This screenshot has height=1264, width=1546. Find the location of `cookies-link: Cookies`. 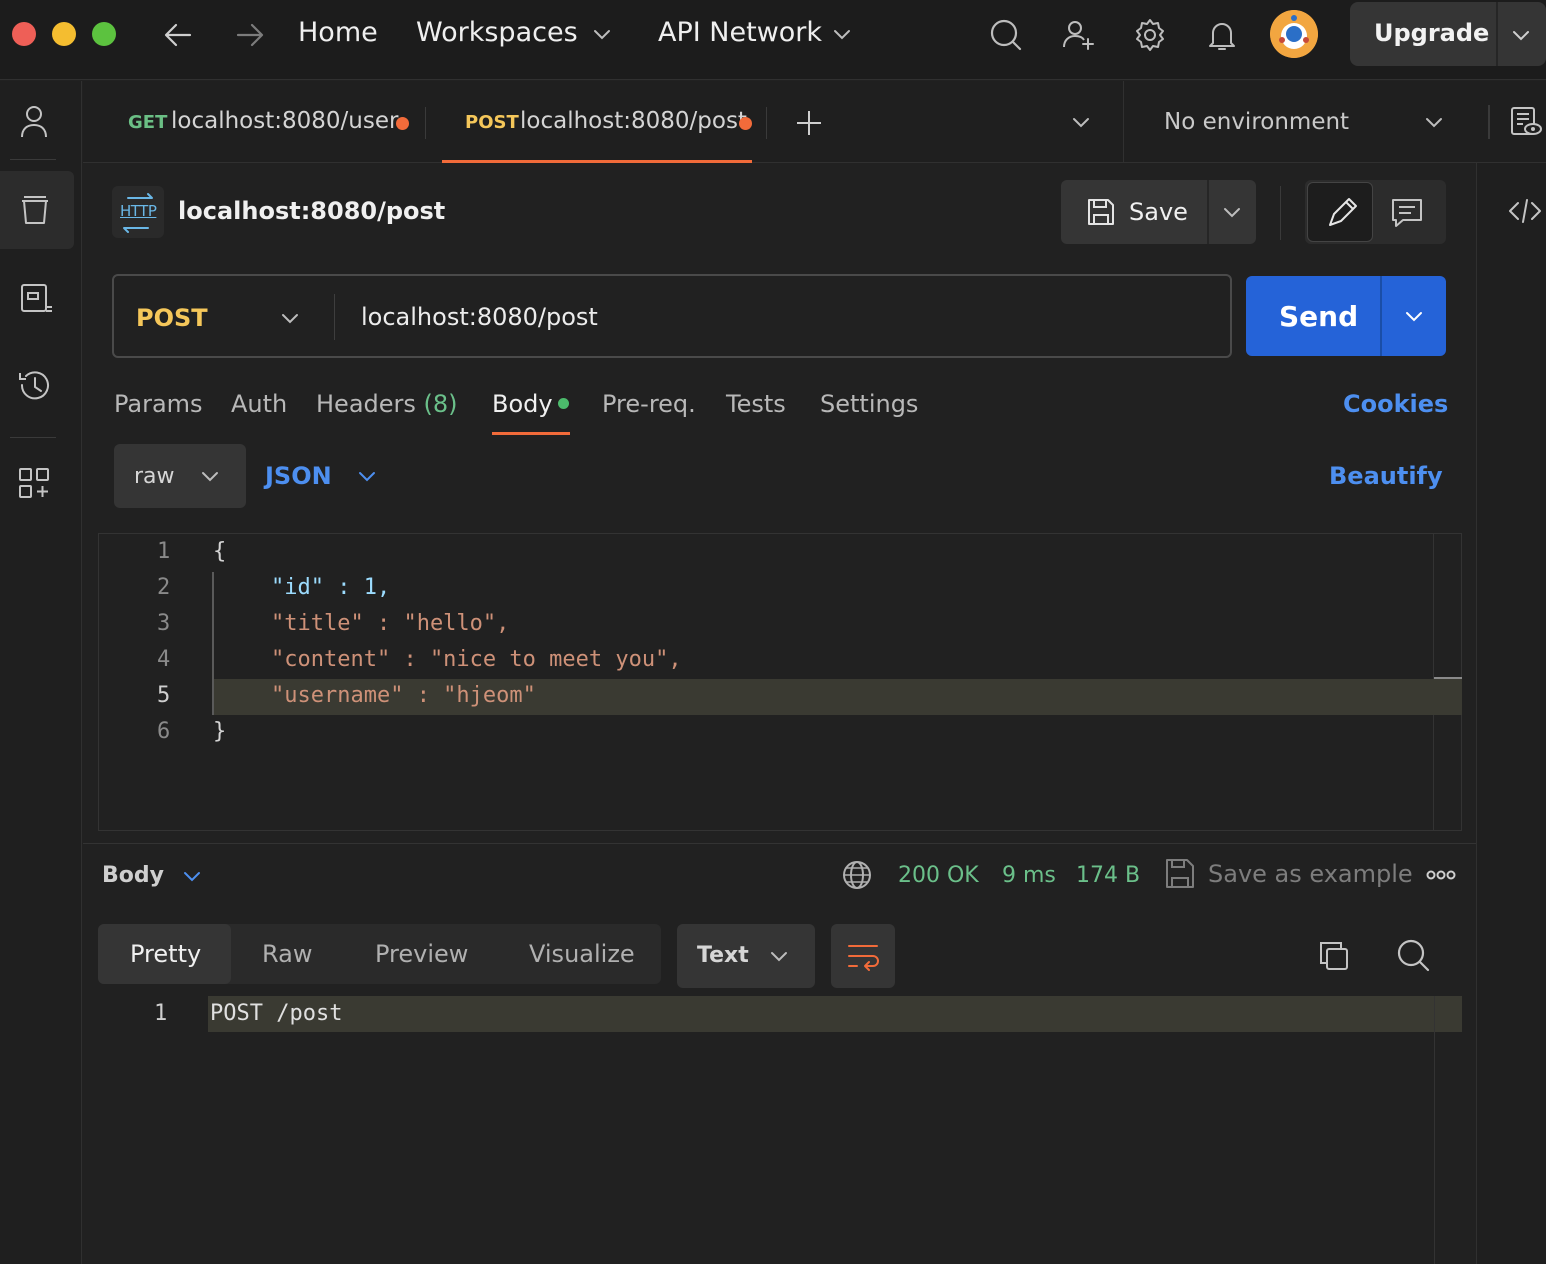

cookies-link: Cookies is located at coordinates (1395, 404).